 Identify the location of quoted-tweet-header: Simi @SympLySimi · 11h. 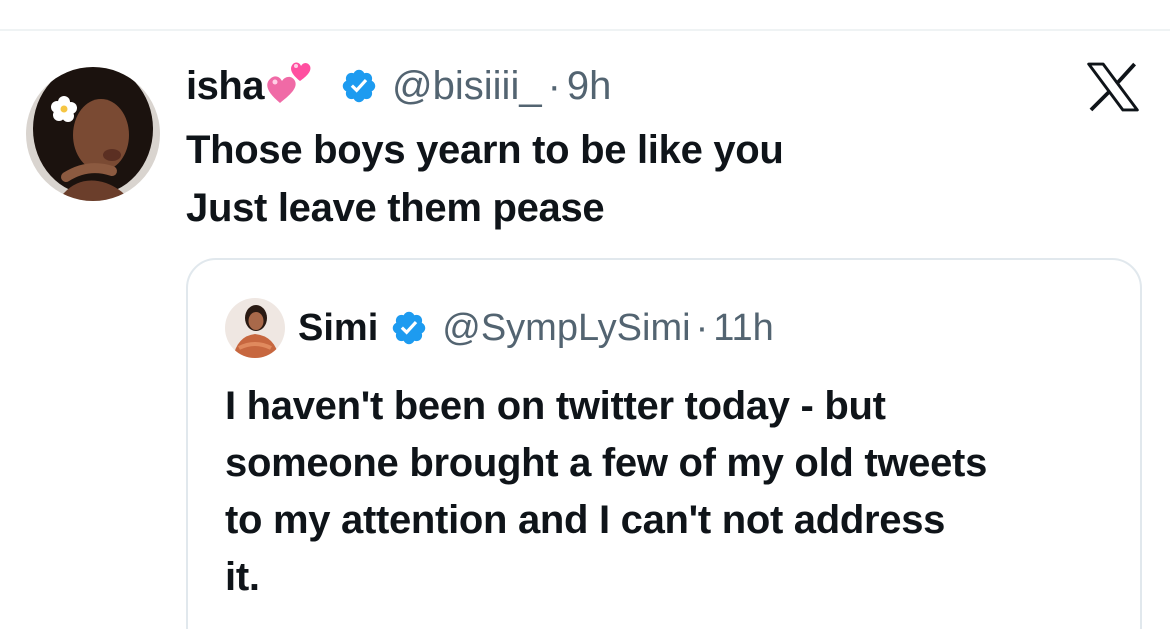
(536, 328).